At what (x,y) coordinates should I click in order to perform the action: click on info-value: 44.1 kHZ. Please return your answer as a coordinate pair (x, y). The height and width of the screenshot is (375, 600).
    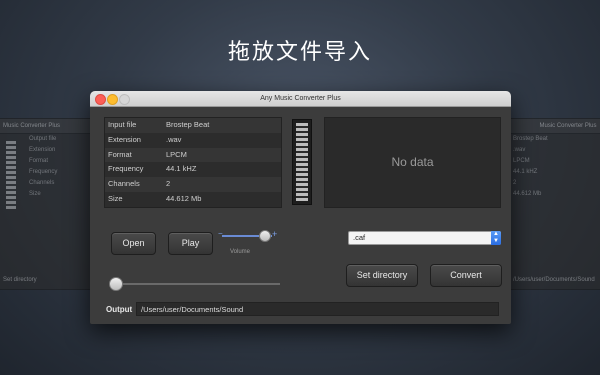
    Looking at the image, I should click on (181, 169).